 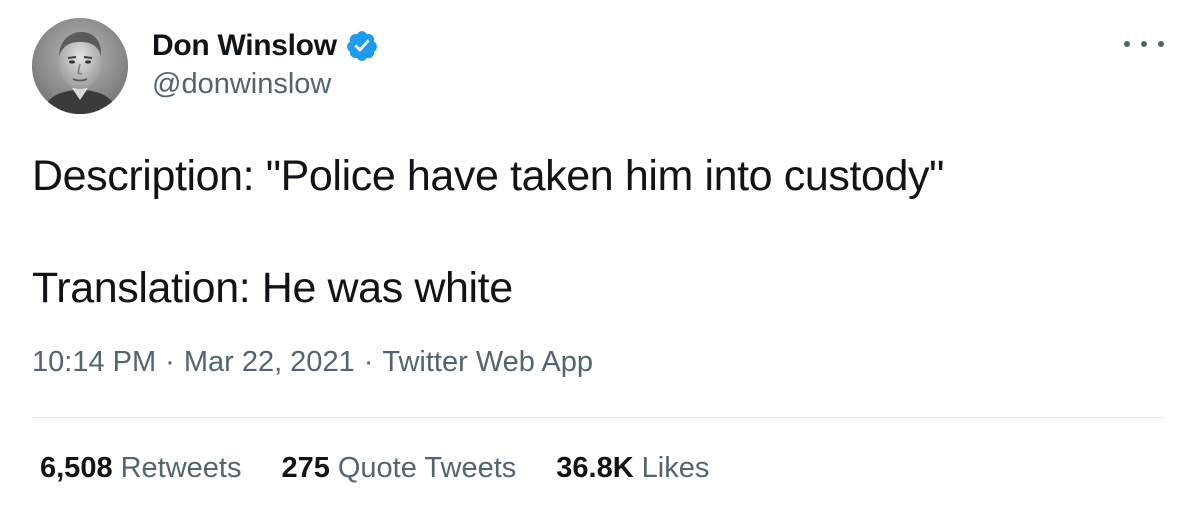 I want to click on retweets-count: 6,508, so click(x=76, y=468).